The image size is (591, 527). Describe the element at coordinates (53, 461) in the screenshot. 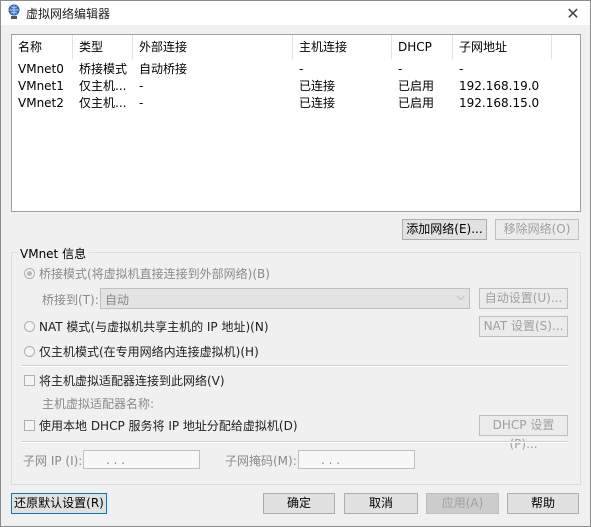

I see `subnet-ip-label: 子网 IP (I):` at that location.